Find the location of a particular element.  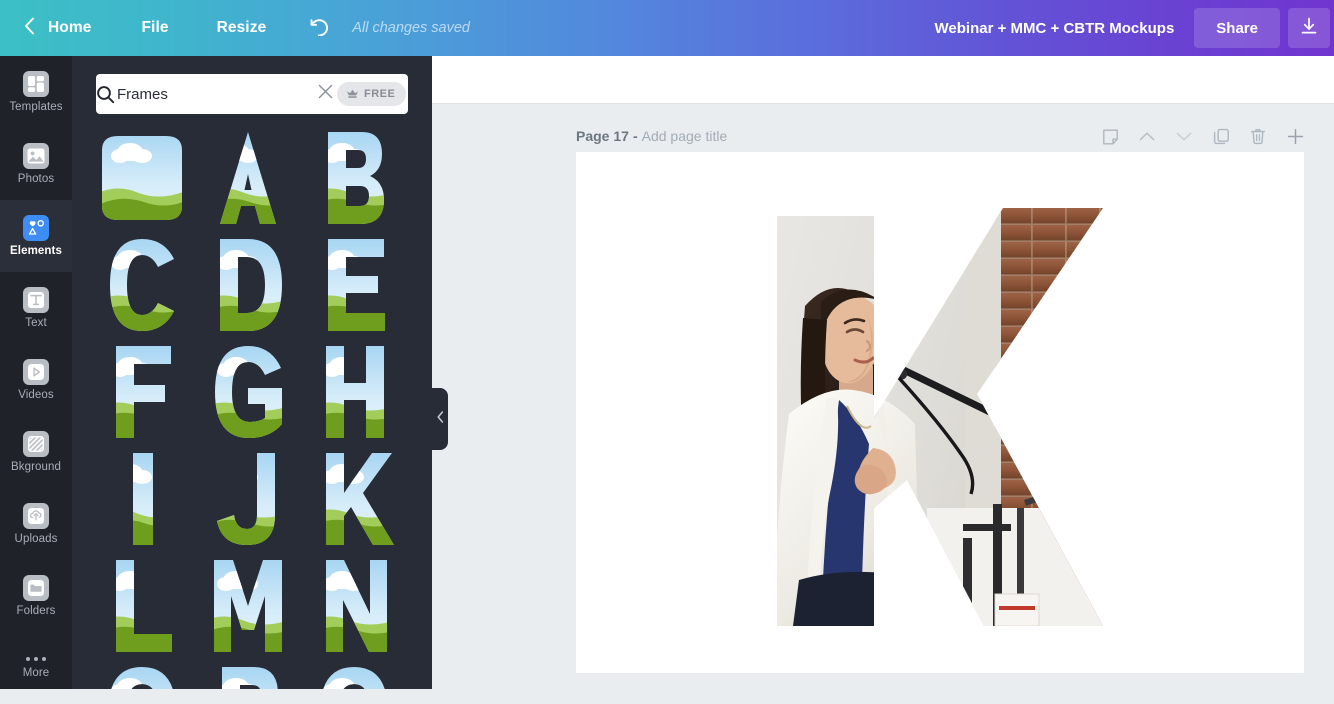

resize-button: Resize is located at coordinates (242, 28).